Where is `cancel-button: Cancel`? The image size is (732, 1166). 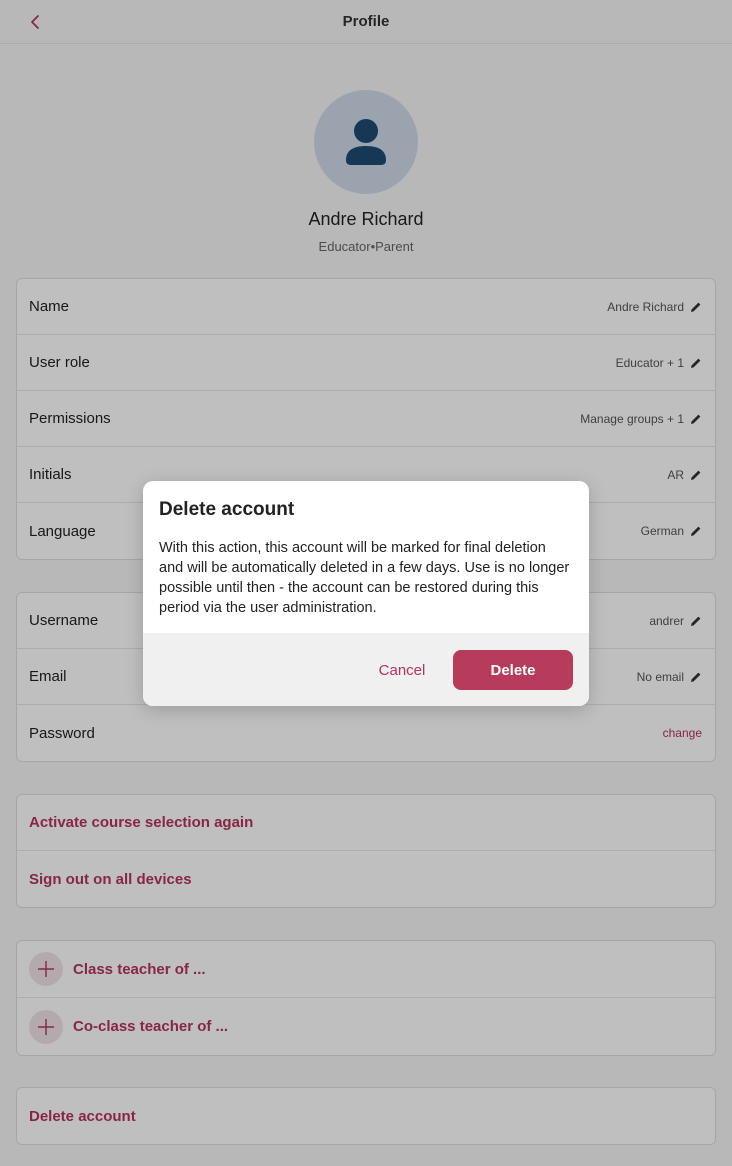 cancel-button: Cancel is located at coordinates (402, 670).